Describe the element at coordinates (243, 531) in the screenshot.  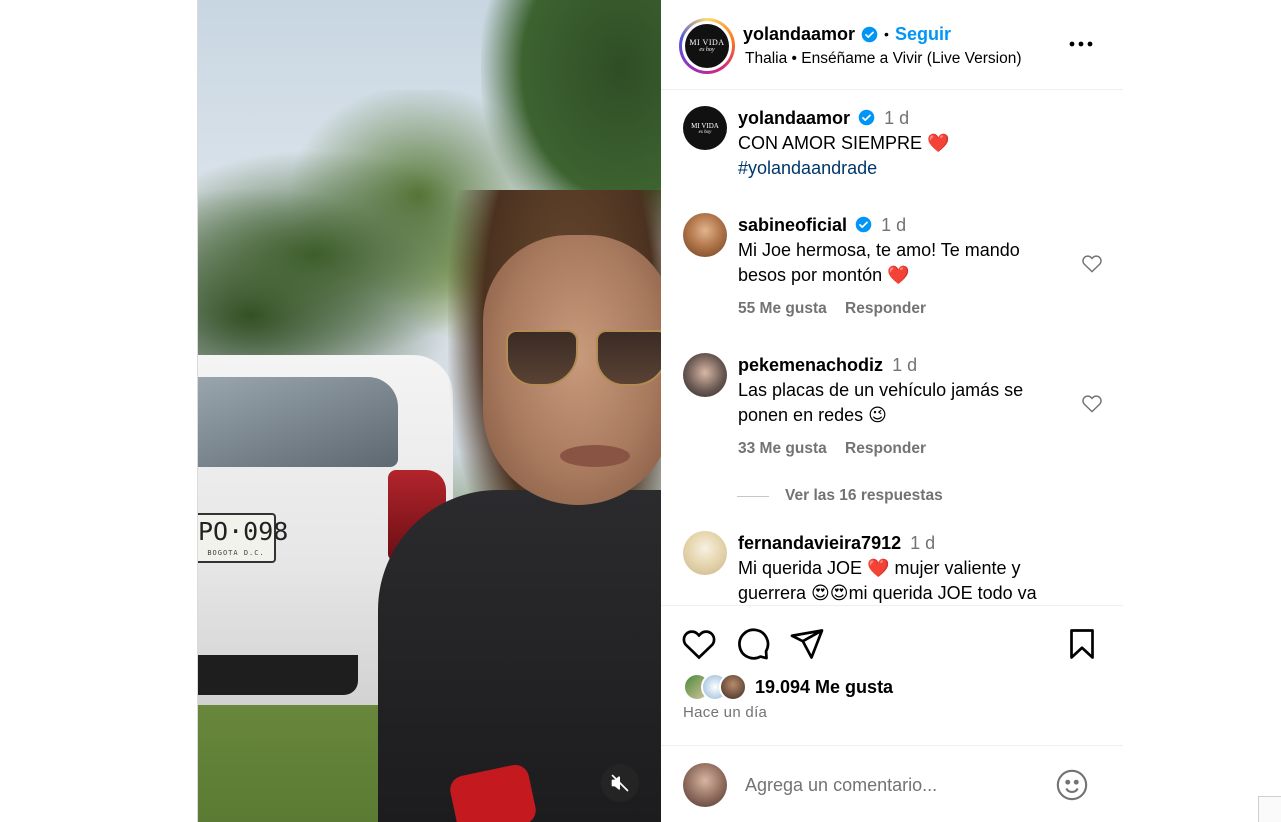
I see `plate-number: PO·098` at that location.